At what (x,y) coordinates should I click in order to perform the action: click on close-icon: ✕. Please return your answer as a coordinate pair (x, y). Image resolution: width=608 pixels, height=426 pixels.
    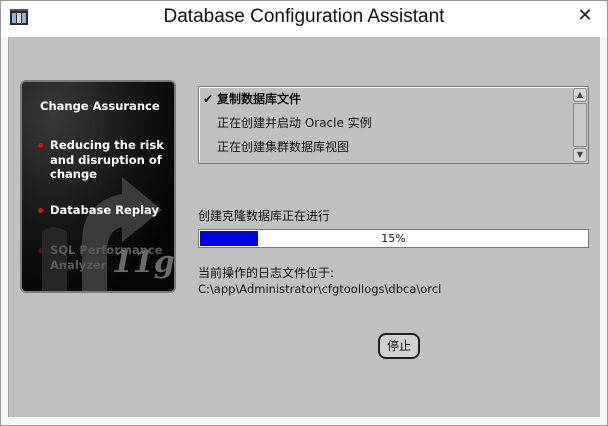
    Looking at the image, I should click on (585, 15).